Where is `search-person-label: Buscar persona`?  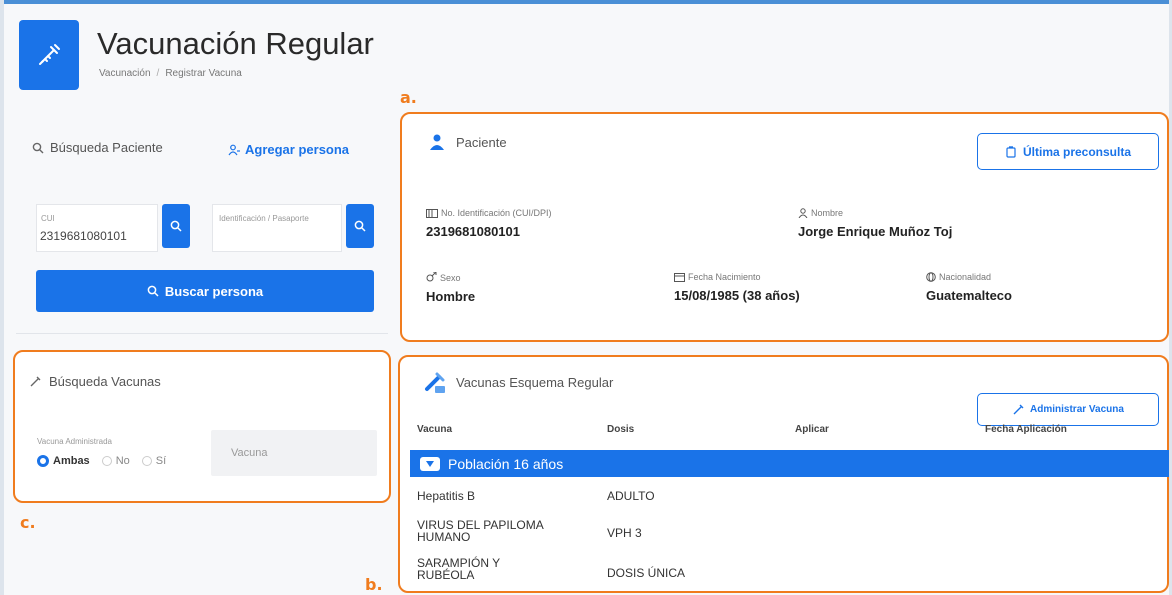 search-person-label: Buscar persona is located at coordinates (214, 291).